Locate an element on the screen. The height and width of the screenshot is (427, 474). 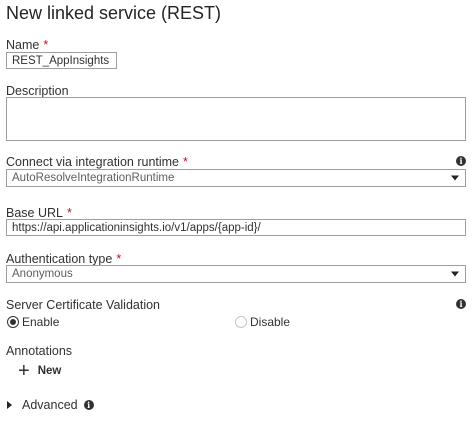
annotations-label: Annotations is located at coordinates (39, 351).